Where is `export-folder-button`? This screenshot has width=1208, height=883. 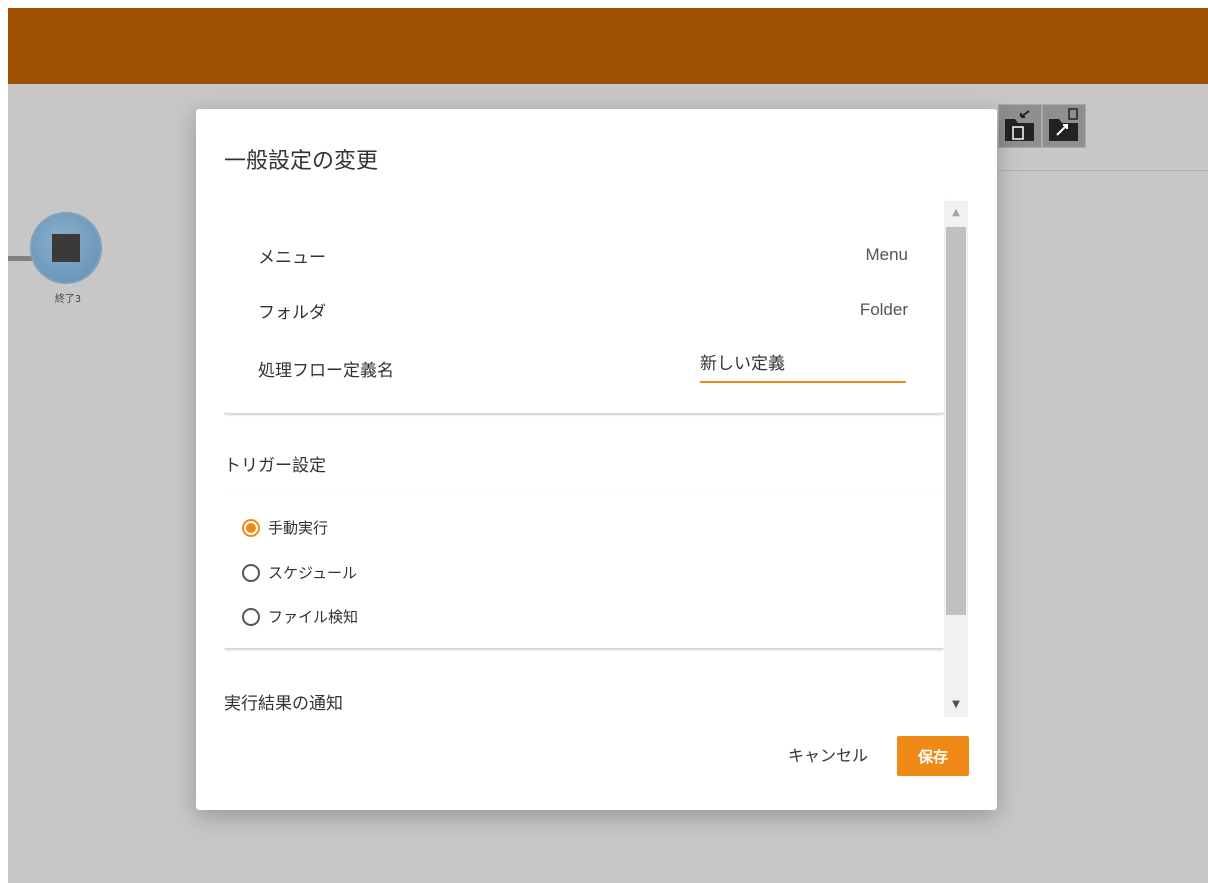 export-folder-button is located at coordinates (1064, 126).